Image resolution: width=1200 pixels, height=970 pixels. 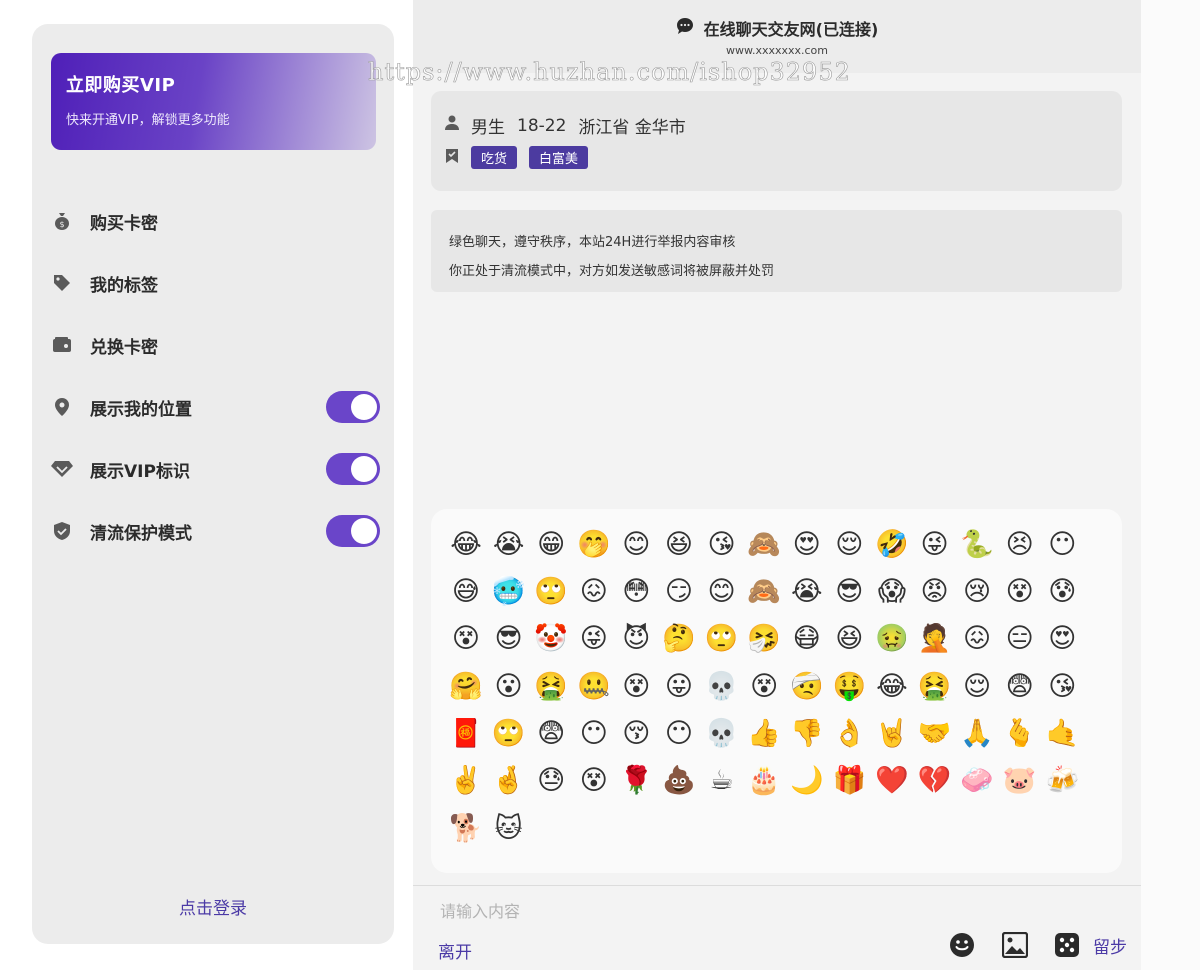 What do you see at coordinates (764, 639) in the screenshot?
I see `emoji-item: 🤧` at bounding box center [764, 639].